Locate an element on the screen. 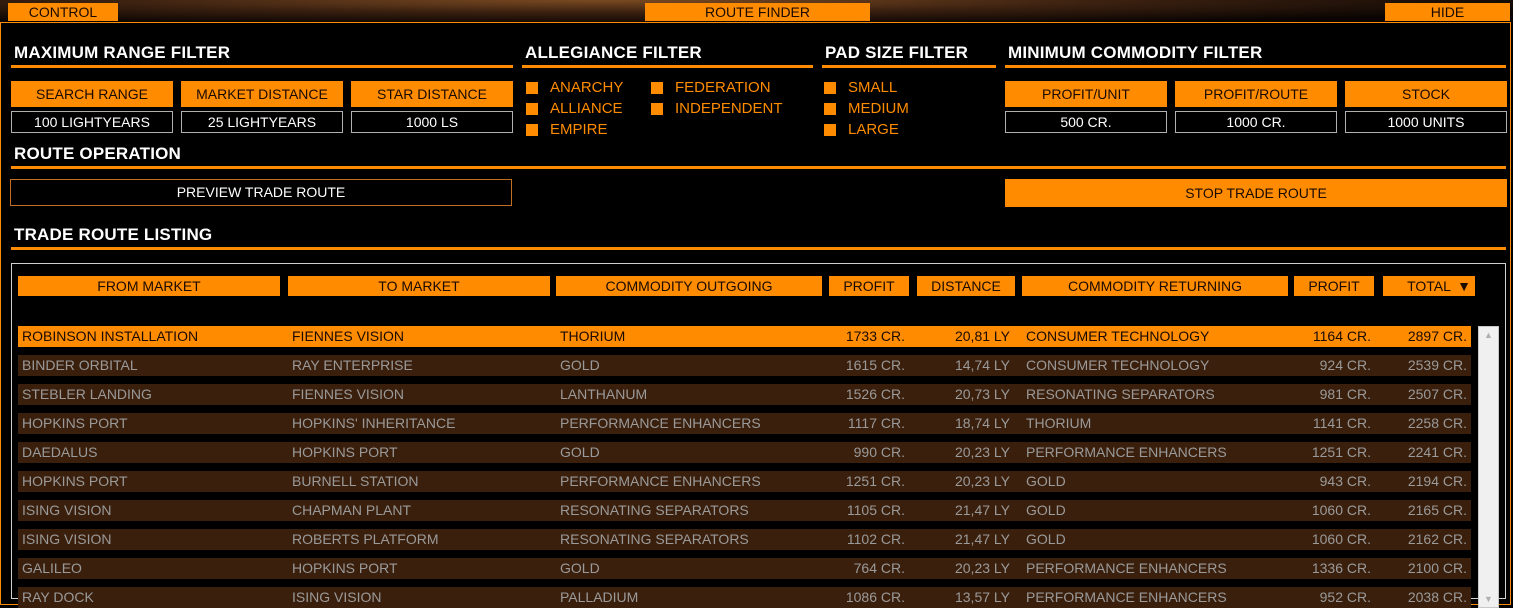 The height and width of the screenshot is (608, 1513). column-header-commodity-returning: COMMODITY RETURNING is located at coordinates (1155, 286).